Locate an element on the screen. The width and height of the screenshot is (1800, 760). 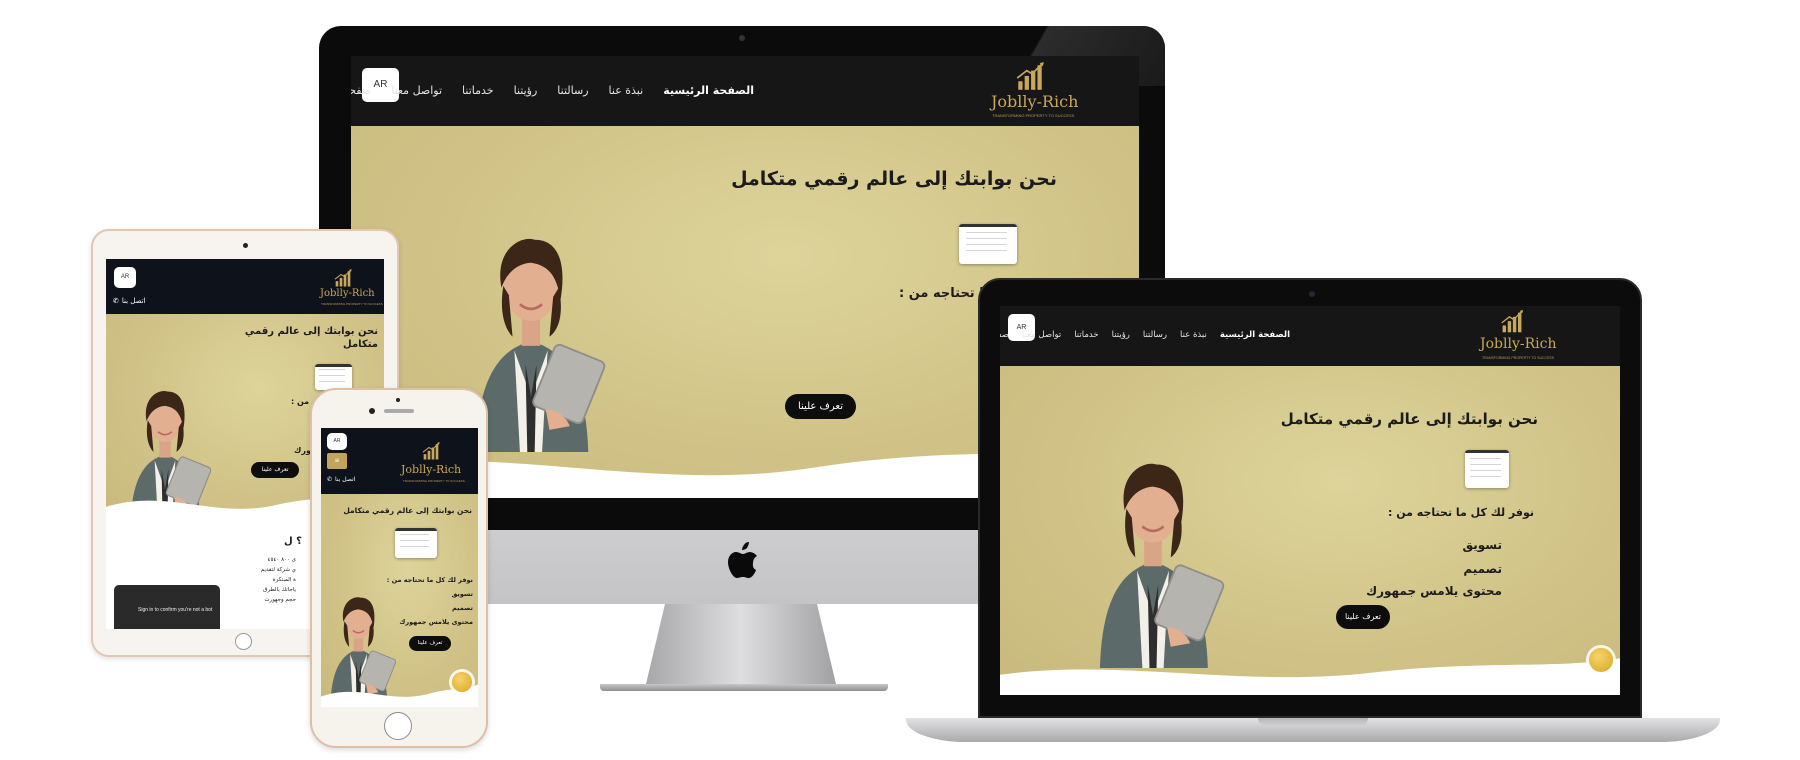
ipad-cta-button: تعرف علينا is located at coordinates (275, 470).